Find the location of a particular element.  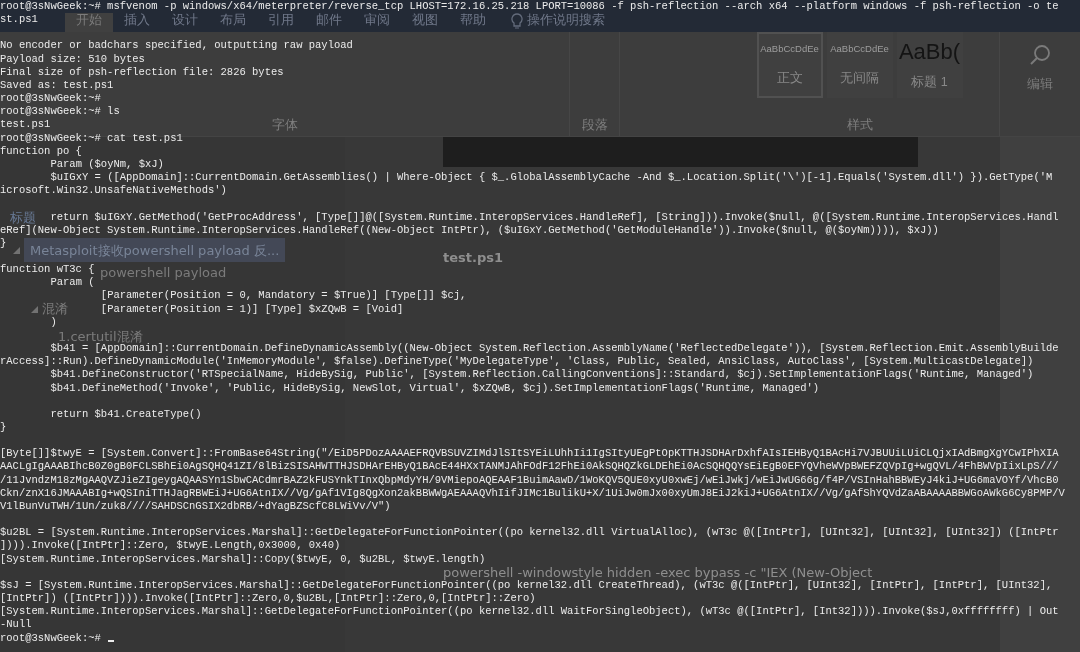

terminal-line: [System.Runtime.InteropServices.Marshal]::GetDelegateForFunctionPointer((po kernel32.dll WaitForSingleObject), (wT3c @([IntPtr], [Int32]))).Invoke($sJ,0xffffffff) | Out is located at coordinates (529, 612).